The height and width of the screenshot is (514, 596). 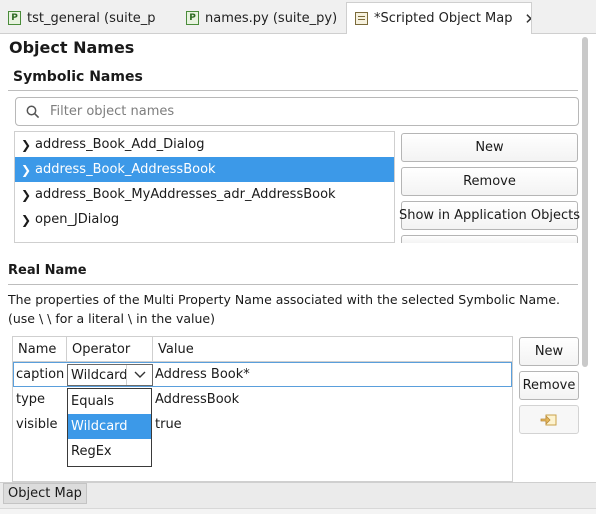 I want to click on tab-tst-general: P tst_general (suite_p, so click(x=89, y=18).